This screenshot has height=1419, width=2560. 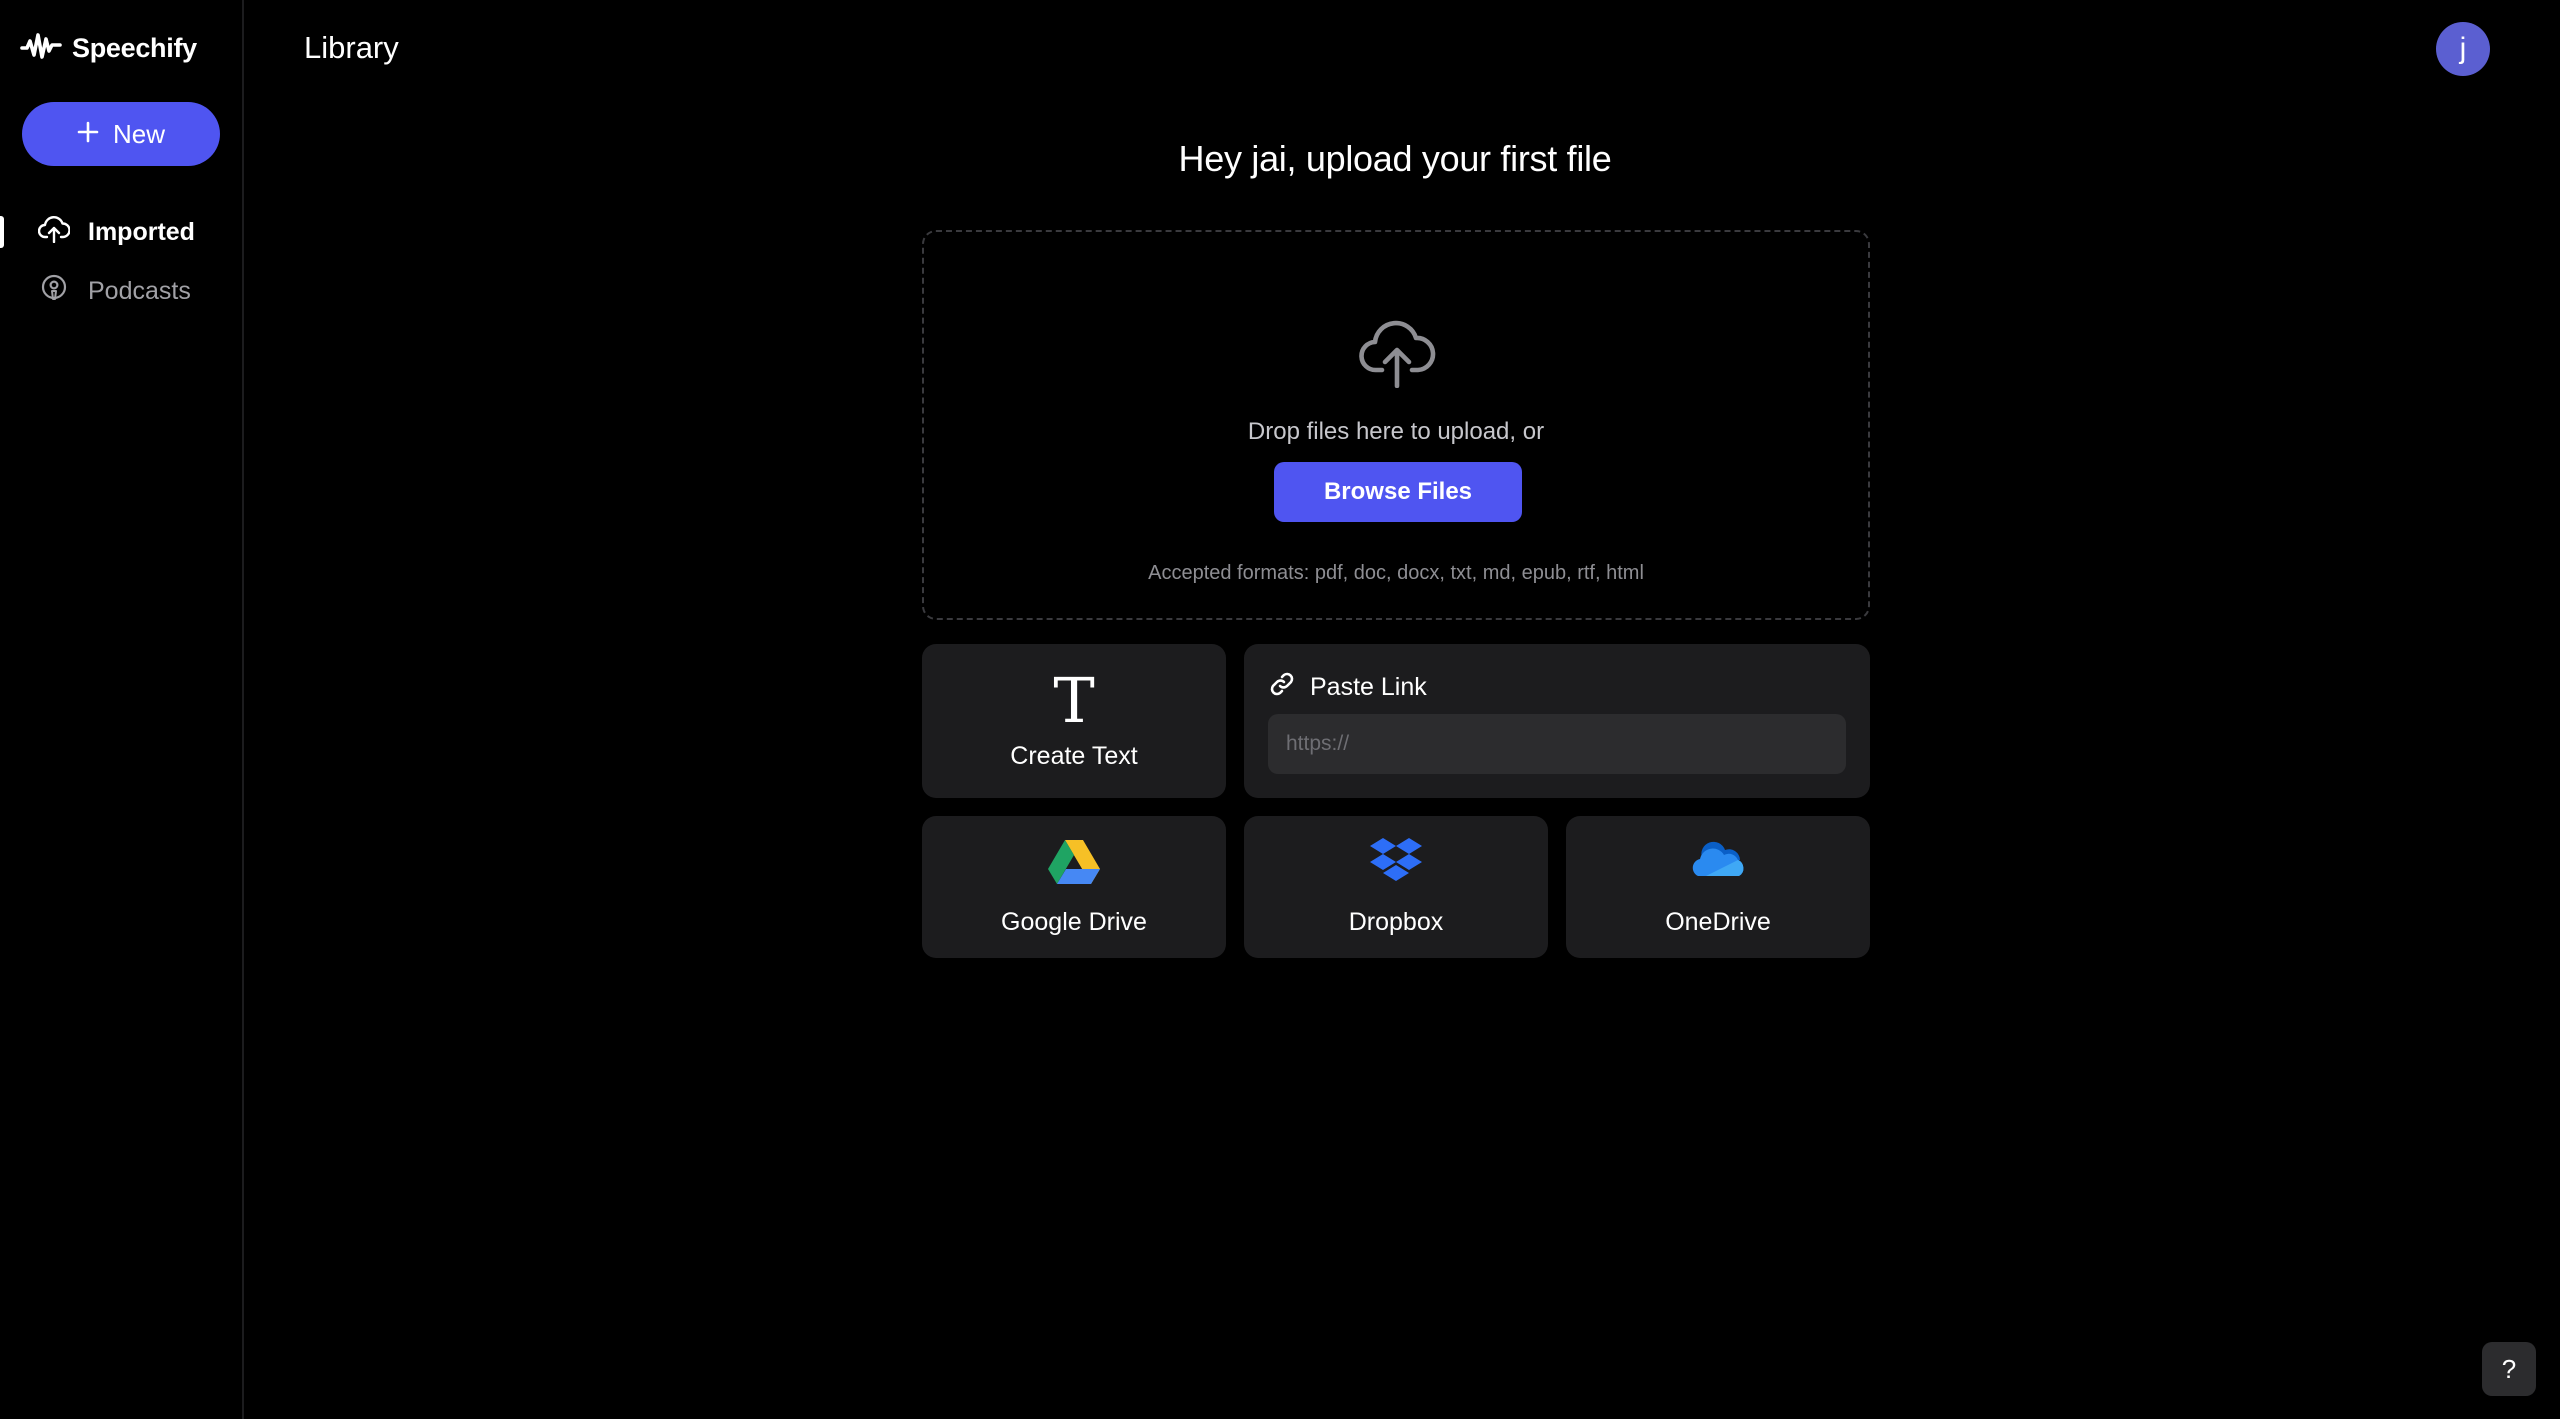 I want to click on sidebar-item-imported: Imported, so click(x=121, y=232).